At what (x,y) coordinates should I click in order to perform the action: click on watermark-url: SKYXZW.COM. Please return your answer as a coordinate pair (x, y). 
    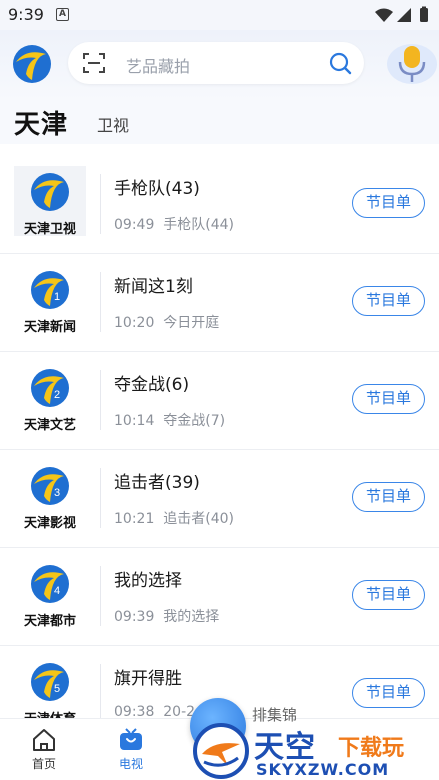
    Looking at the image, I should click on (323, 769).